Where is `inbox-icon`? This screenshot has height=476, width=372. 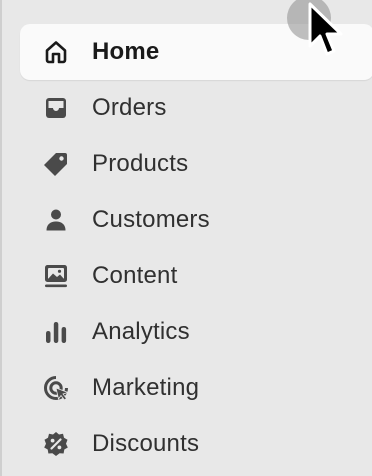
inbox-icon is located at coordinates (56, 108).